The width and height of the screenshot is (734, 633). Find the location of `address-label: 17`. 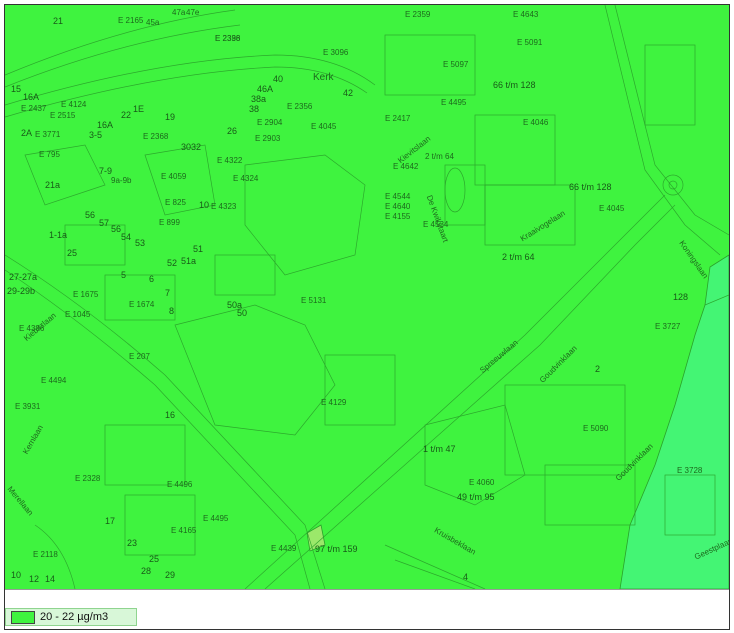

address-label: 17 is located at coordinates (110, 521).